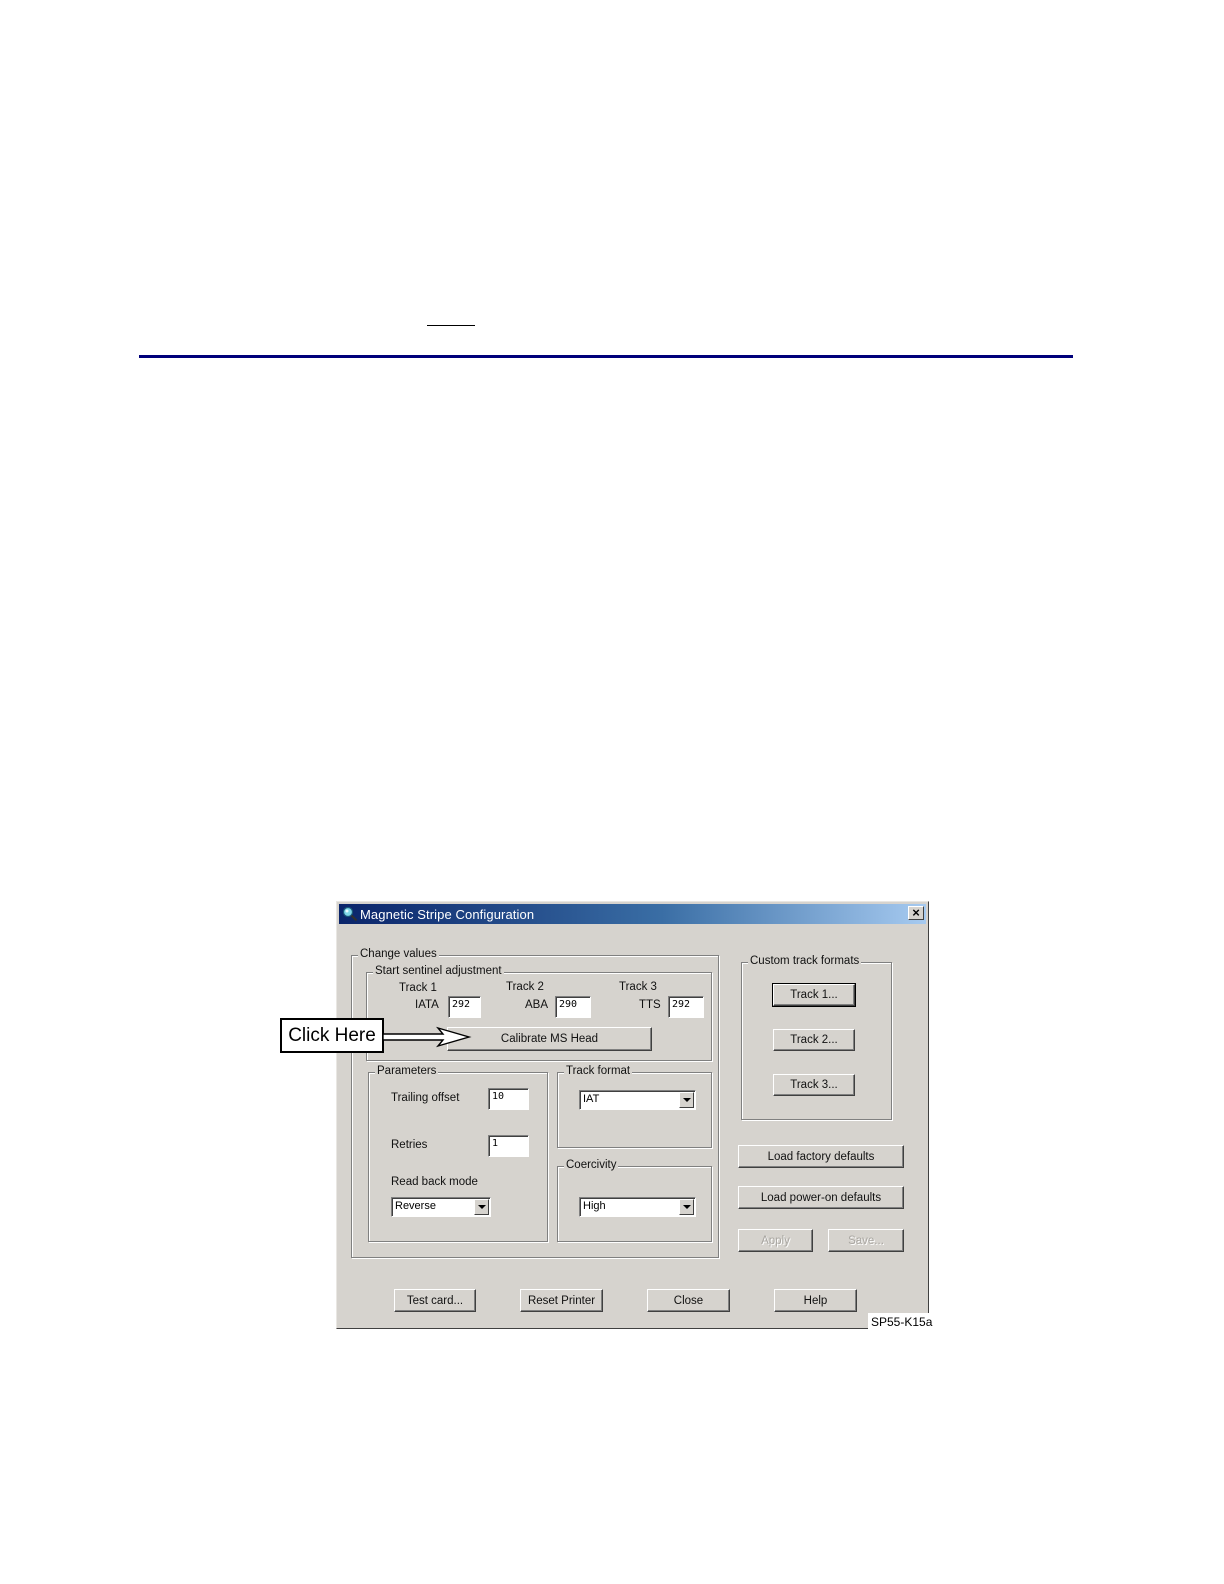 This screenshot has height=1584, width=1224. What do you see at coordinates (407, 1071) in the screenshot?
I see `parameters-label: Parameters` at bounding box center [407, 1071].